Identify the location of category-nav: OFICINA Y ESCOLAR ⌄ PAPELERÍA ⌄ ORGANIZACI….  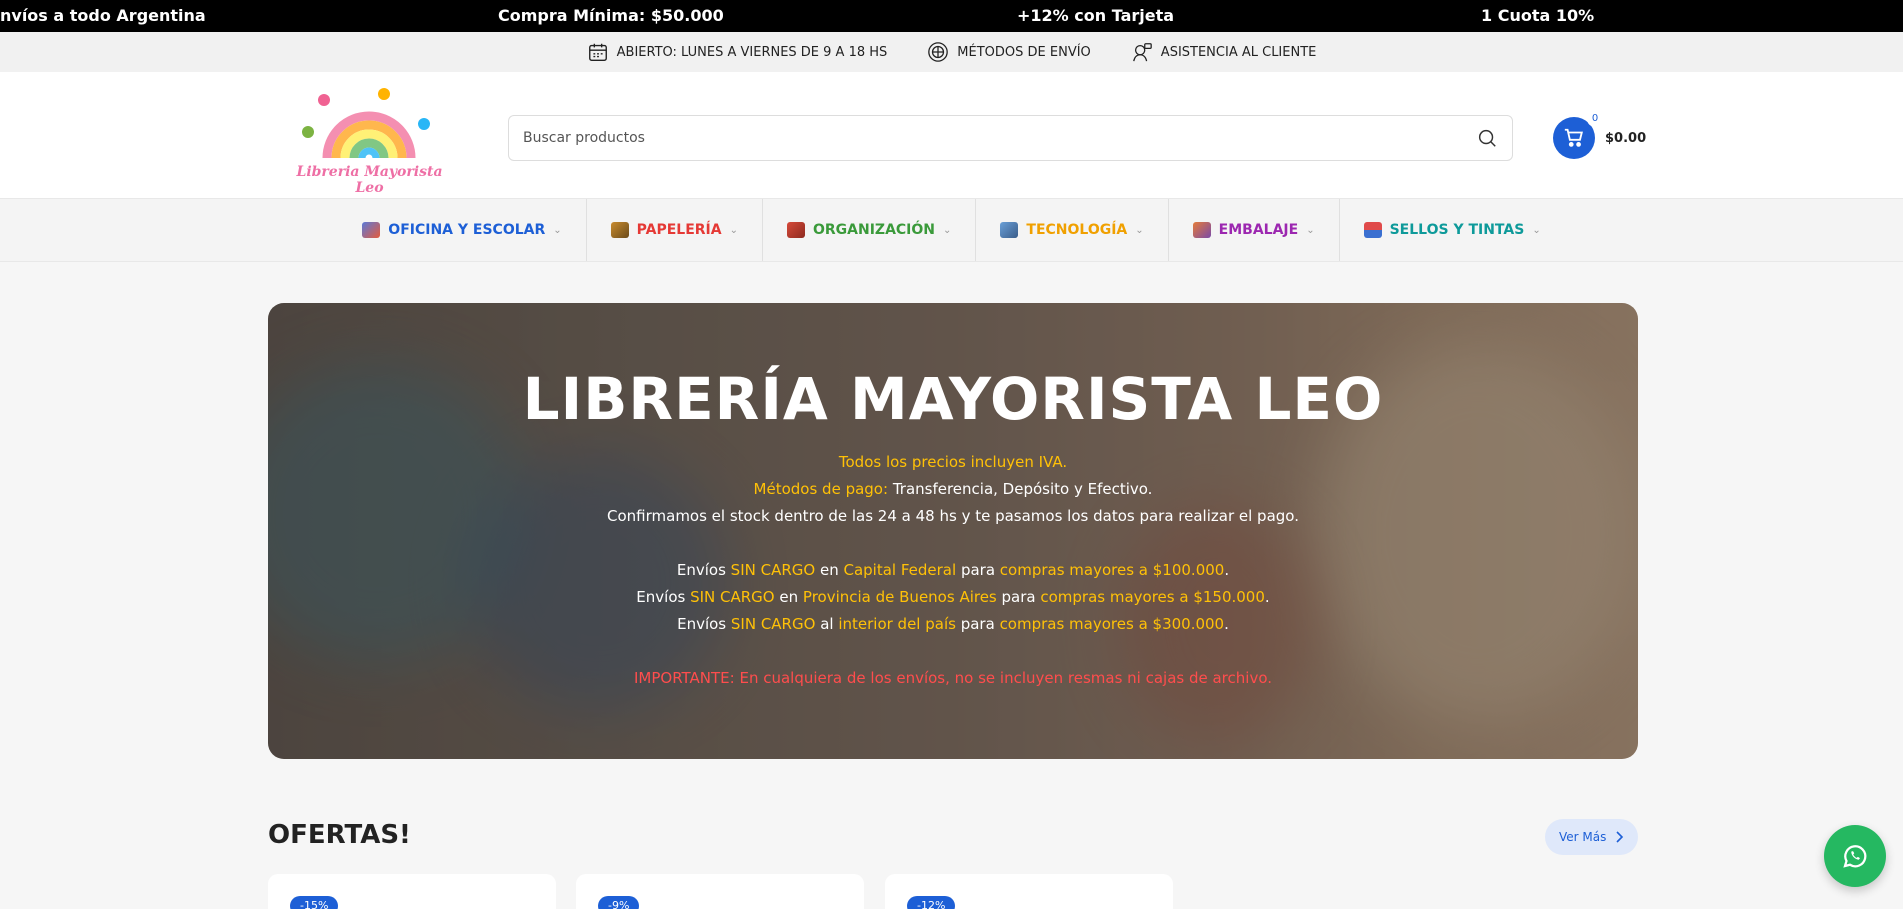
(951, 230).